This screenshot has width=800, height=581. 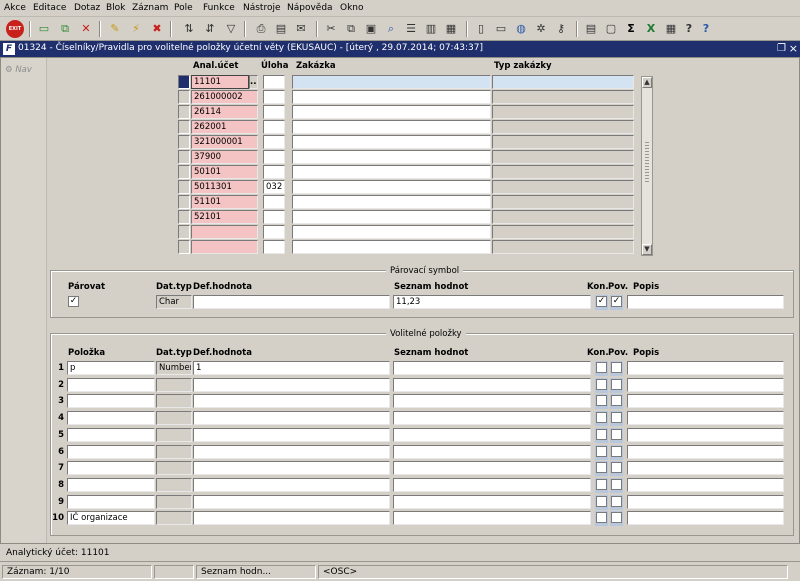 I want to click on settings-icon: ✲, so click(x=541, y=29).